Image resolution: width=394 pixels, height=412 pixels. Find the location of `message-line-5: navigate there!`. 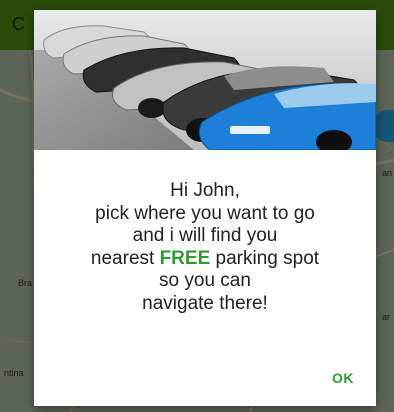

message-line-5: navigate there! is located at coordinates (205, 303).